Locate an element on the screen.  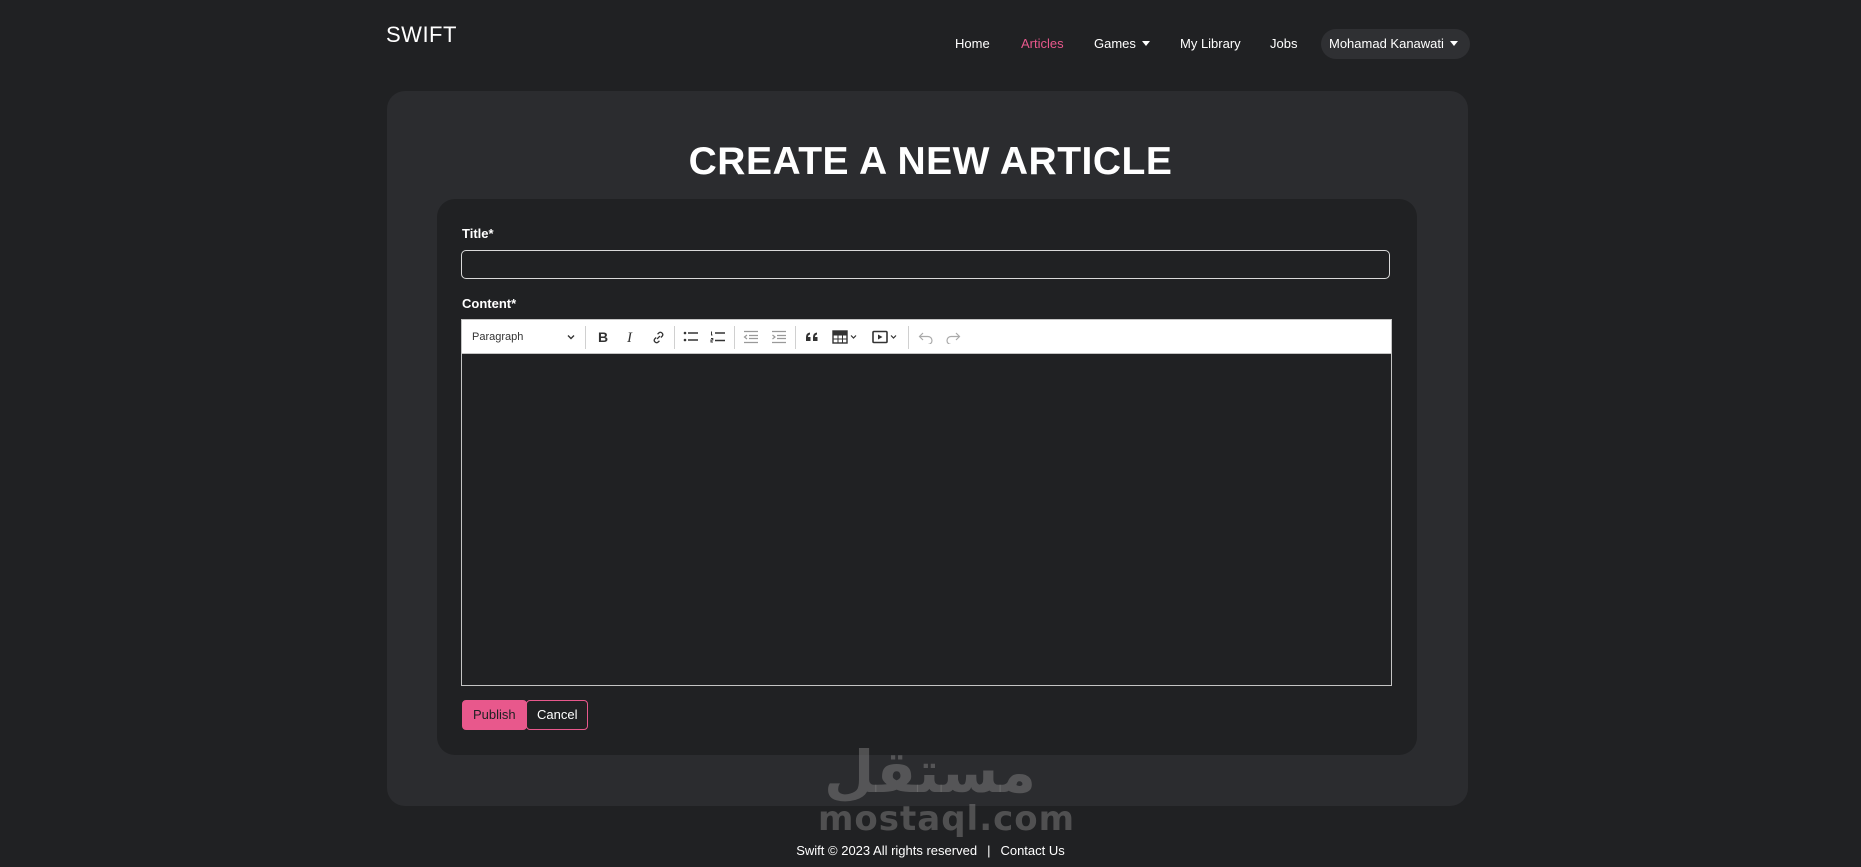
nav-games-label: Games is located at coordinates (1115, 43).